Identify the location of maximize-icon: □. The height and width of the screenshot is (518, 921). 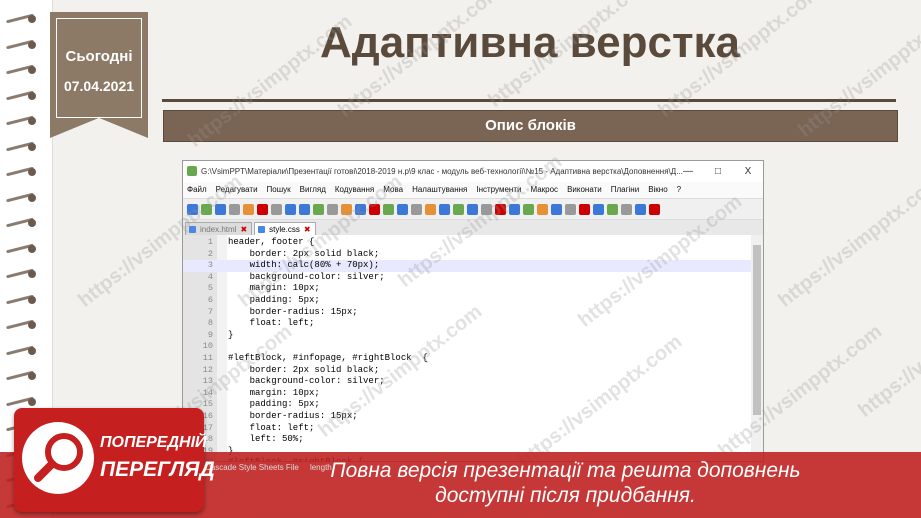
(718, 171).